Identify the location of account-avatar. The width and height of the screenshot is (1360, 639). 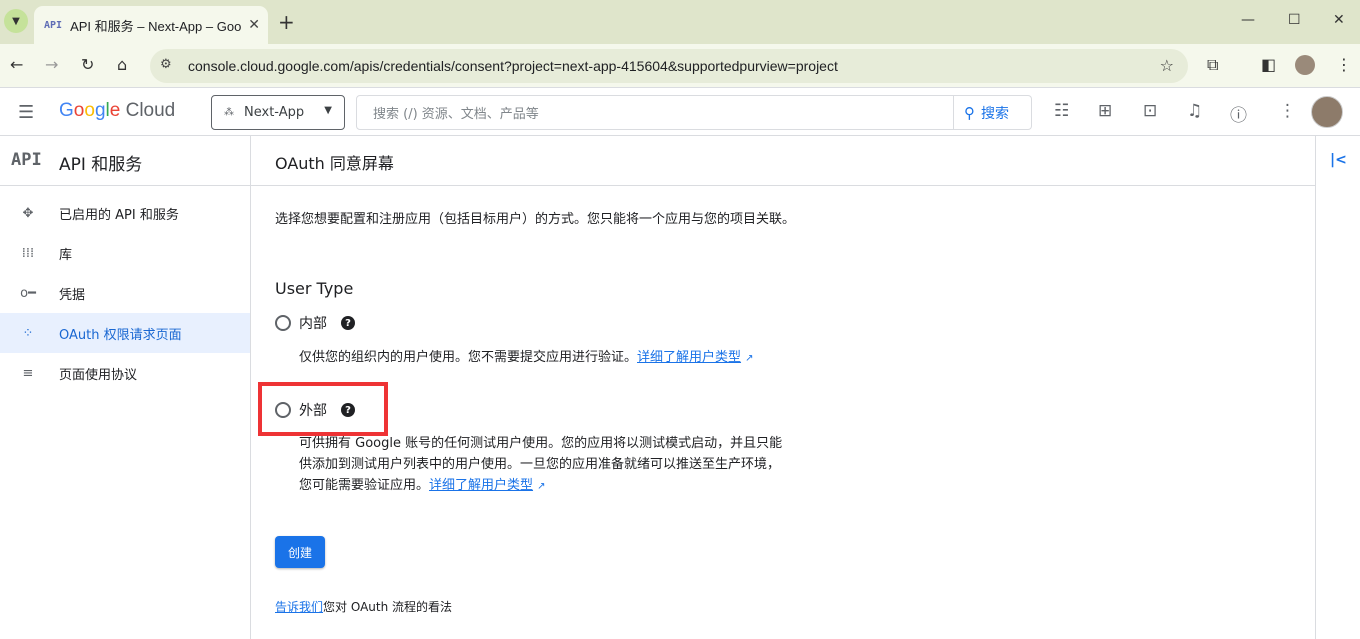
(1327, 112).